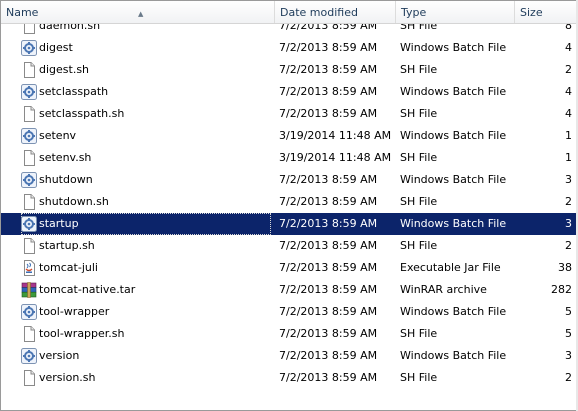  What do you see at coordinates (568, 333) in the screenshot?
I see `file-size: 5` at bounding box center [568, 333].